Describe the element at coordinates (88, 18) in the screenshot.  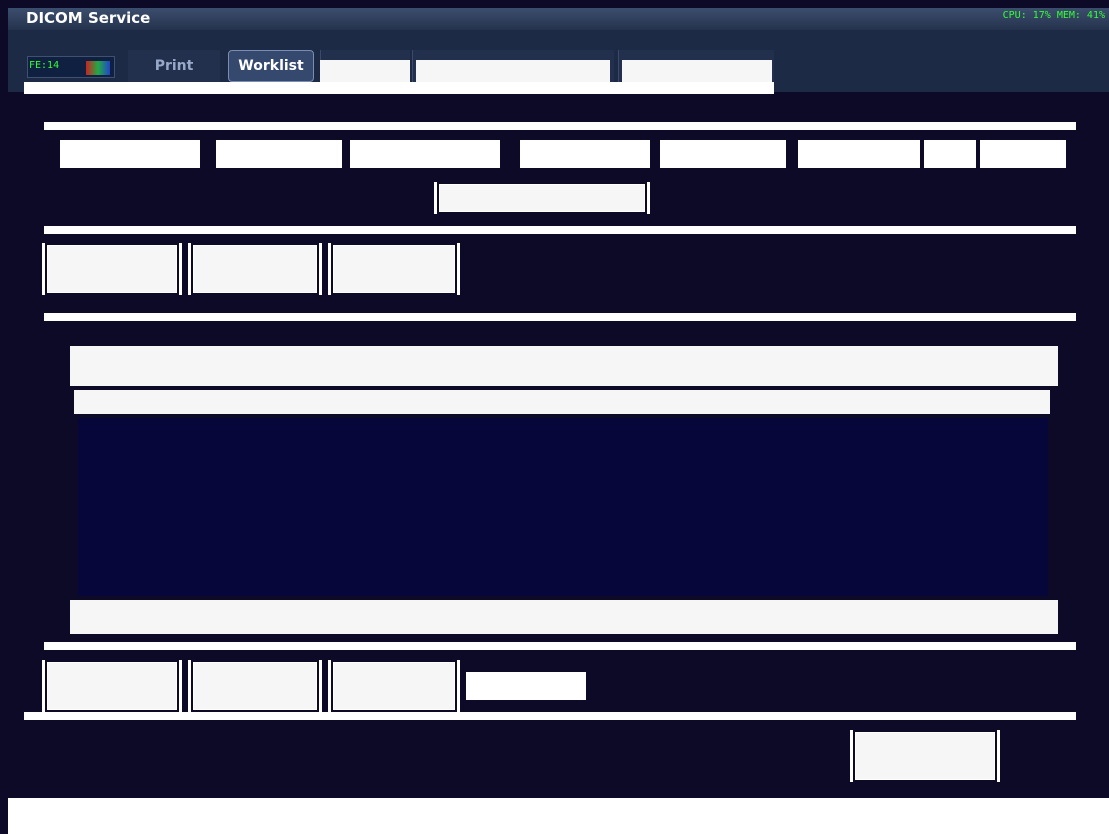
I see `window-title: DICOM Service` at that location.